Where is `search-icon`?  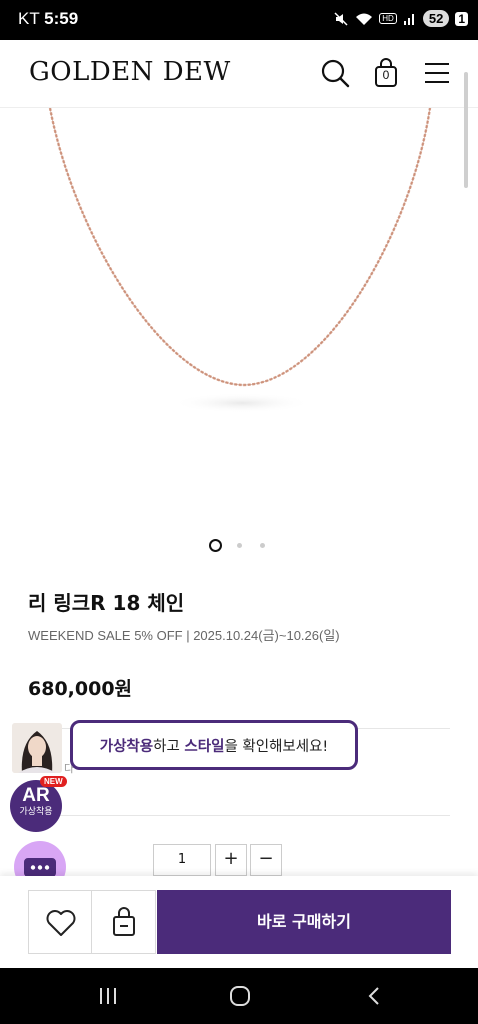
search-icon is located at coordinates (335, 73).